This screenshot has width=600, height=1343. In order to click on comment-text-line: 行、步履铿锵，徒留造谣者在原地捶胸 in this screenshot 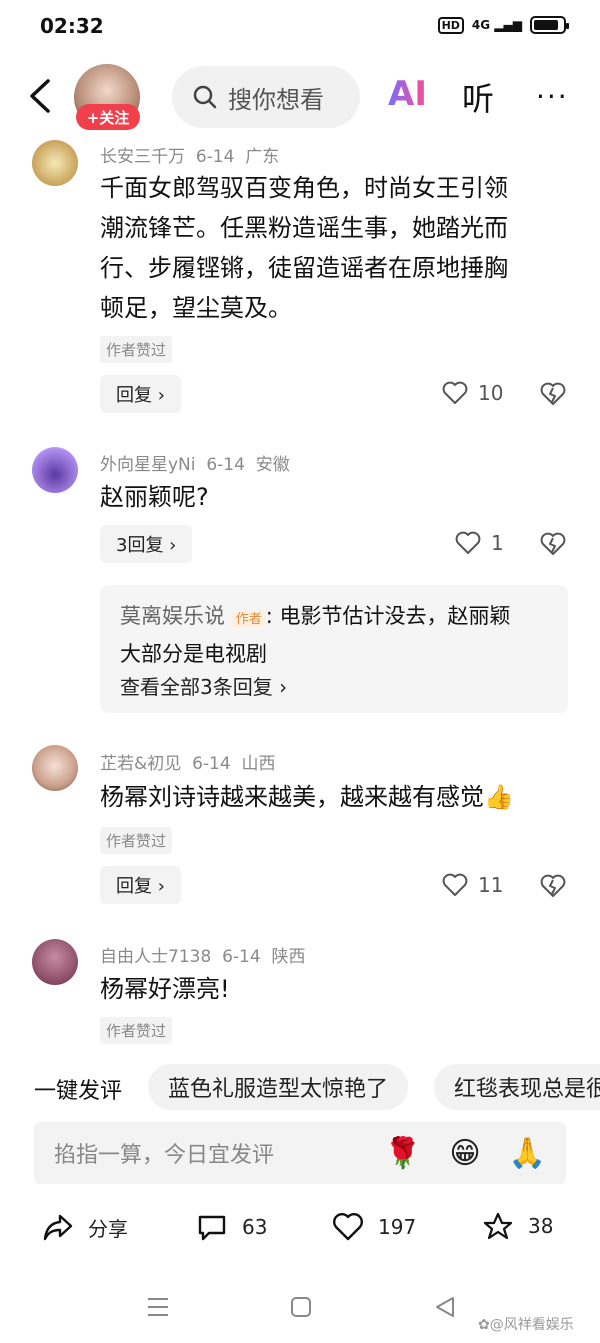, I will do `click(304, 268)`.